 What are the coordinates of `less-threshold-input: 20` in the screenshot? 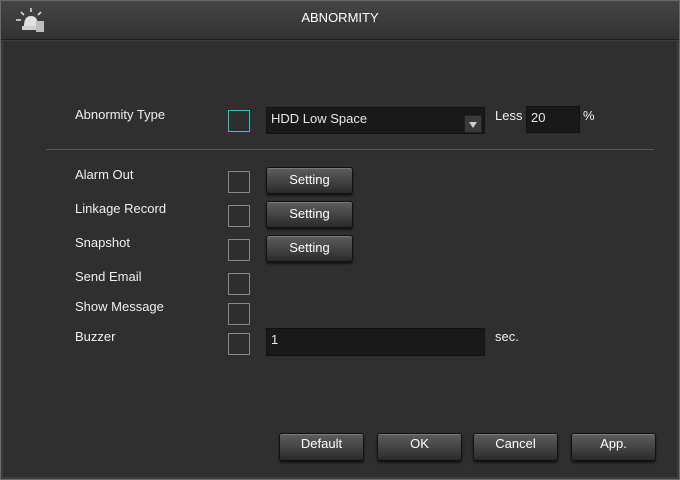 It's located at (553, 119).